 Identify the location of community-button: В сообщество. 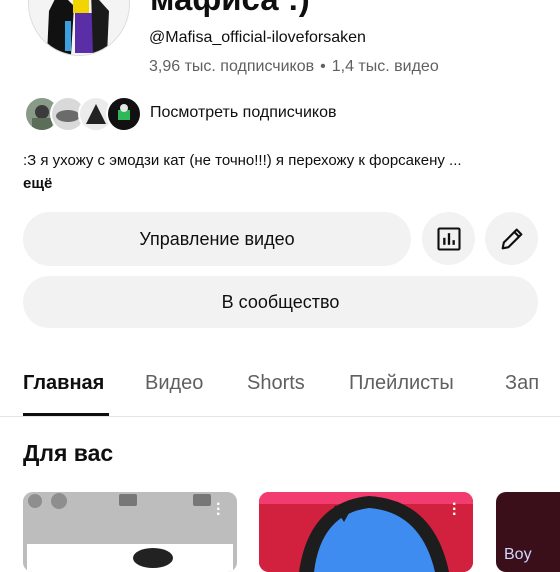
(280, 302).